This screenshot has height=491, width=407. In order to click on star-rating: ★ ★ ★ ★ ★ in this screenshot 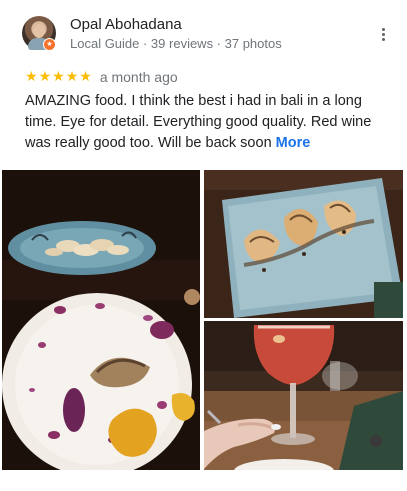, I will do `click(58, 77)`.